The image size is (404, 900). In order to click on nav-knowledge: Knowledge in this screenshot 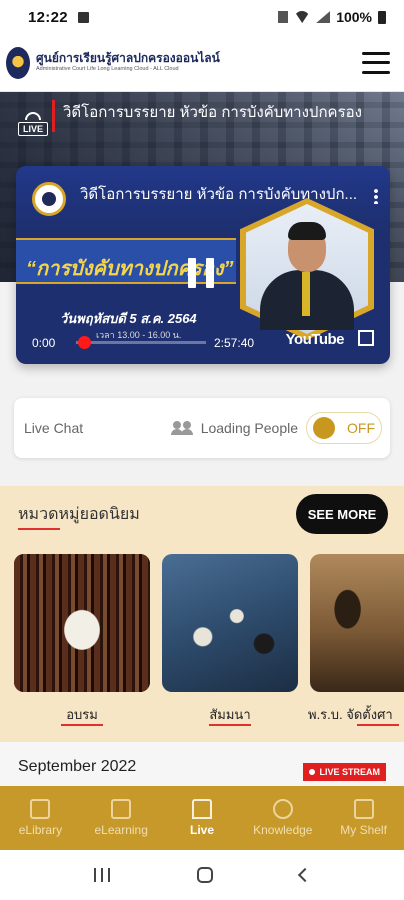, I will do `click(282, 818)`.